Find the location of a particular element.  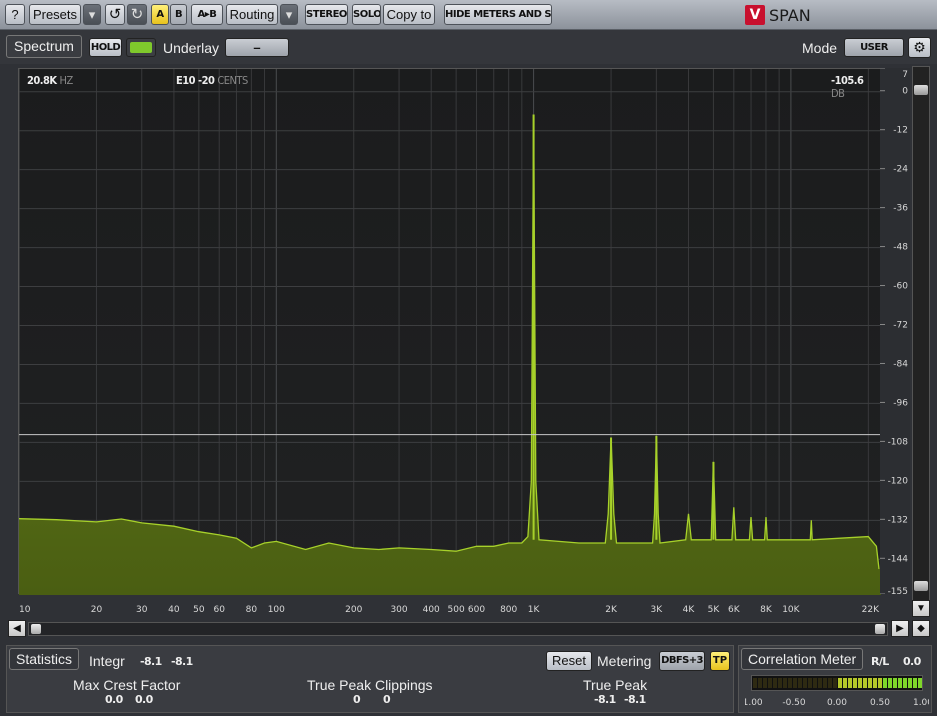

gear-icon: ⚙ is located at coordinates (919, 47).